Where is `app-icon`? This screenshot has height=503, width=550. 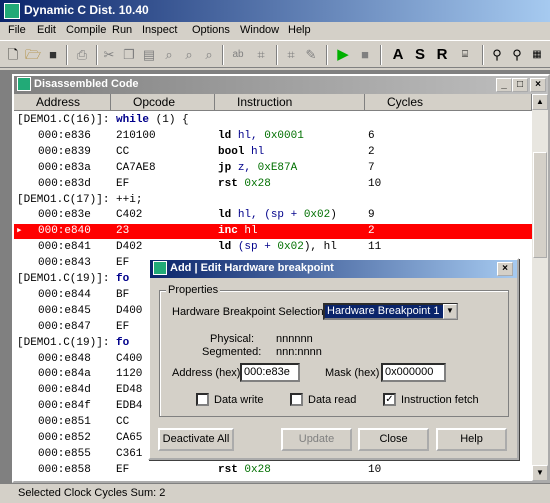
app-icon is located at coordinates (12, 11).